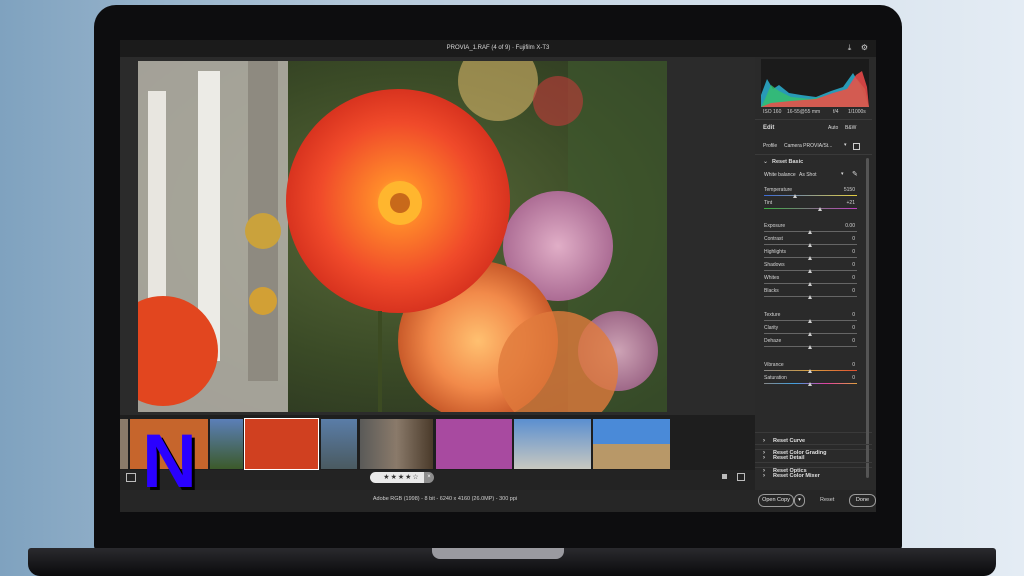 Image resolution: width=1024 pixels, height=576 pixels. Describe the element at coordinates (810, 321) in the screenshot. I see `texture-slider-handle` at that location.